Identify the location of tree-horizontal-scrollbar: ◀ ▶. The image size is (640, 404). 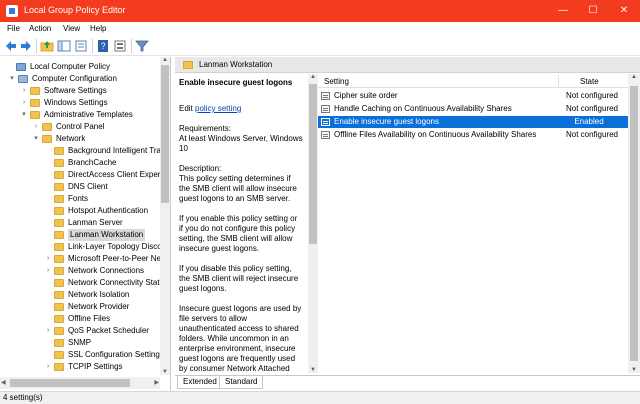
(80, 383).